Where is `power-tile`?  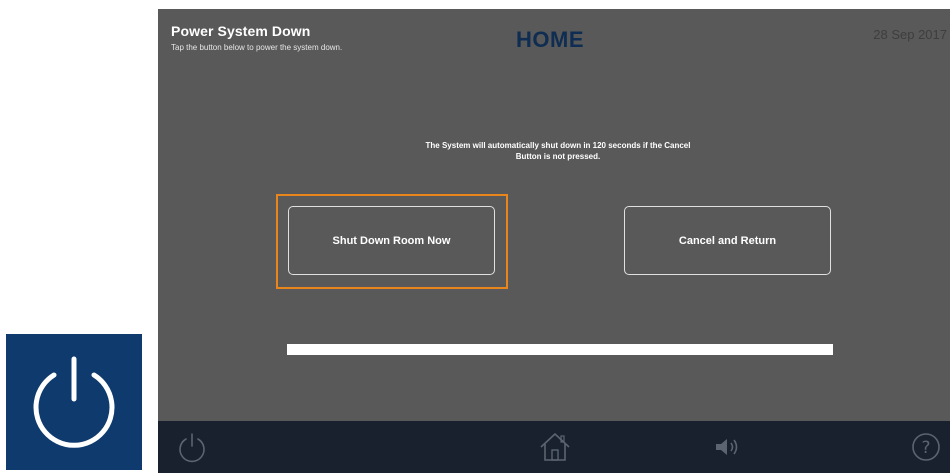 power-tile is located at coordinates (74, 402).